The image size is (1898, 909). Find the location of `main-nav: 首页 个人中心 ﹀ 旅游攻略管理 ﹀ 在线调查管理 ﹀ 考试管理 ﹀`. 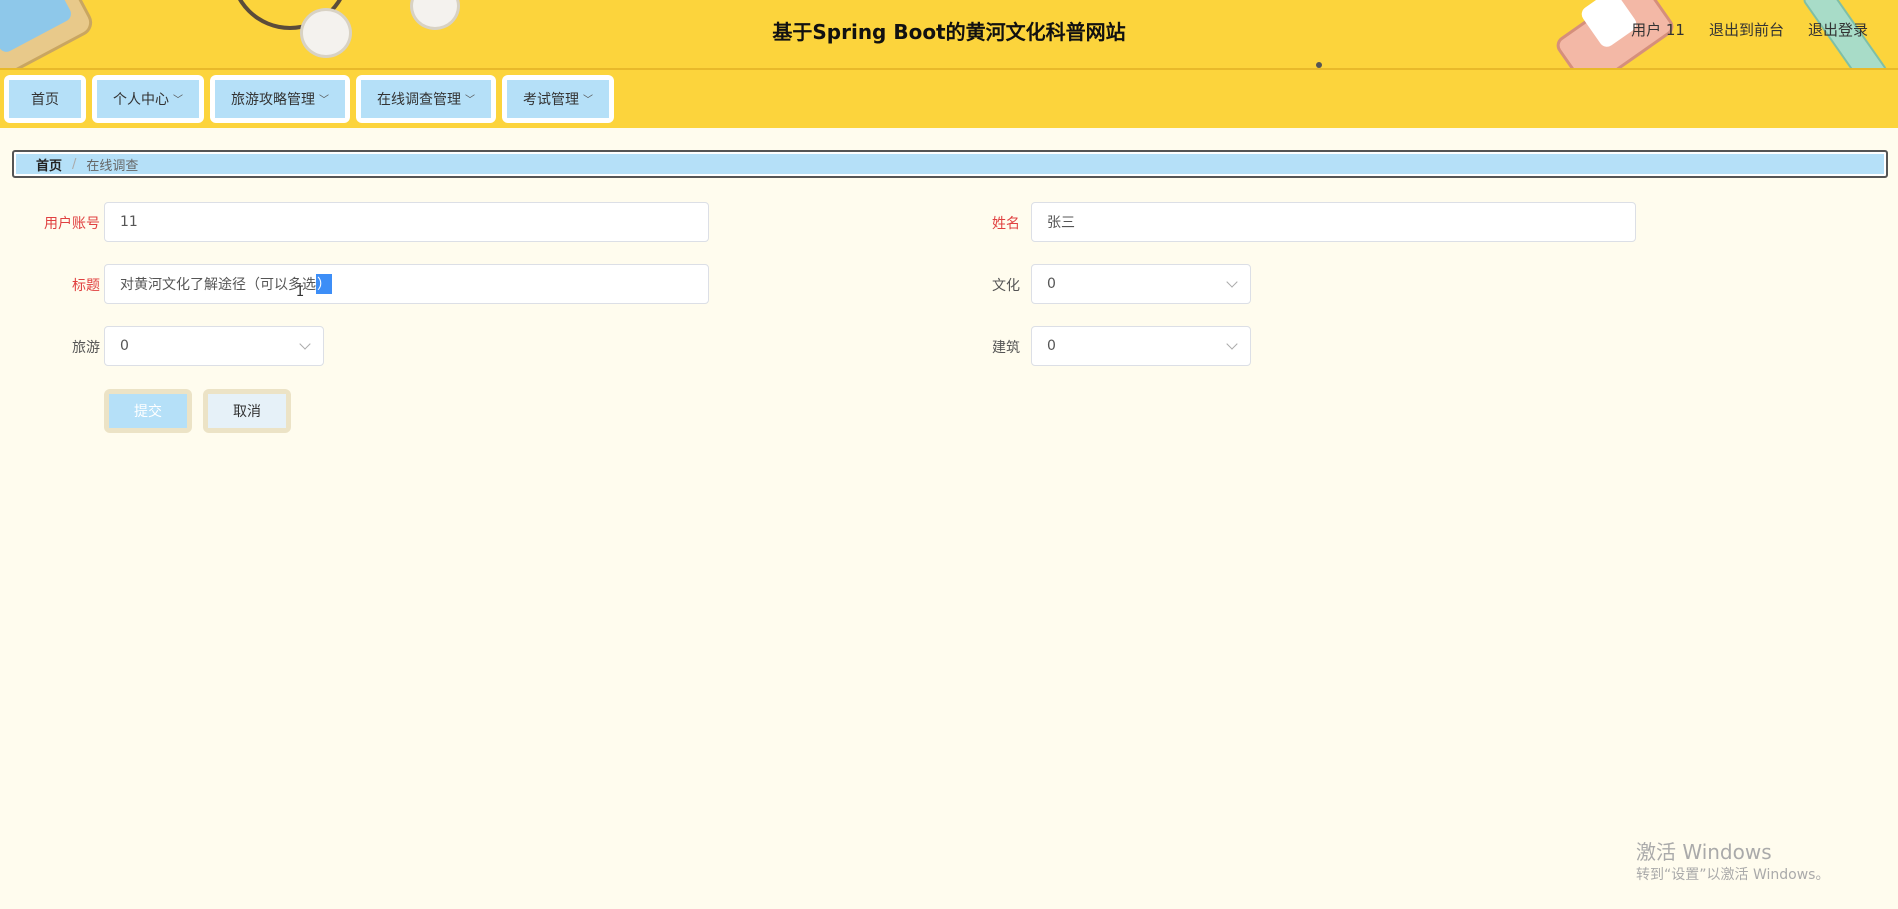

main-nav: 首页 个人中心 ﹀ 旅游攻略管理 ﹀ 在线调查管理 ﹀ 考试管理 ﹀ is located at coordinates (949, 99).